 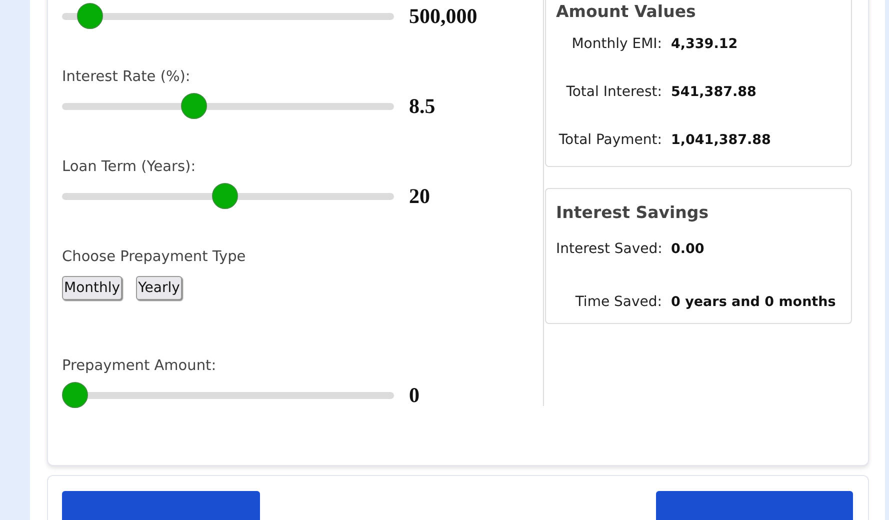 What do you see at coordinates (626, 11) in the screenshot?
I see `panel-title: Amount Values` at bounding box center [626, 11].